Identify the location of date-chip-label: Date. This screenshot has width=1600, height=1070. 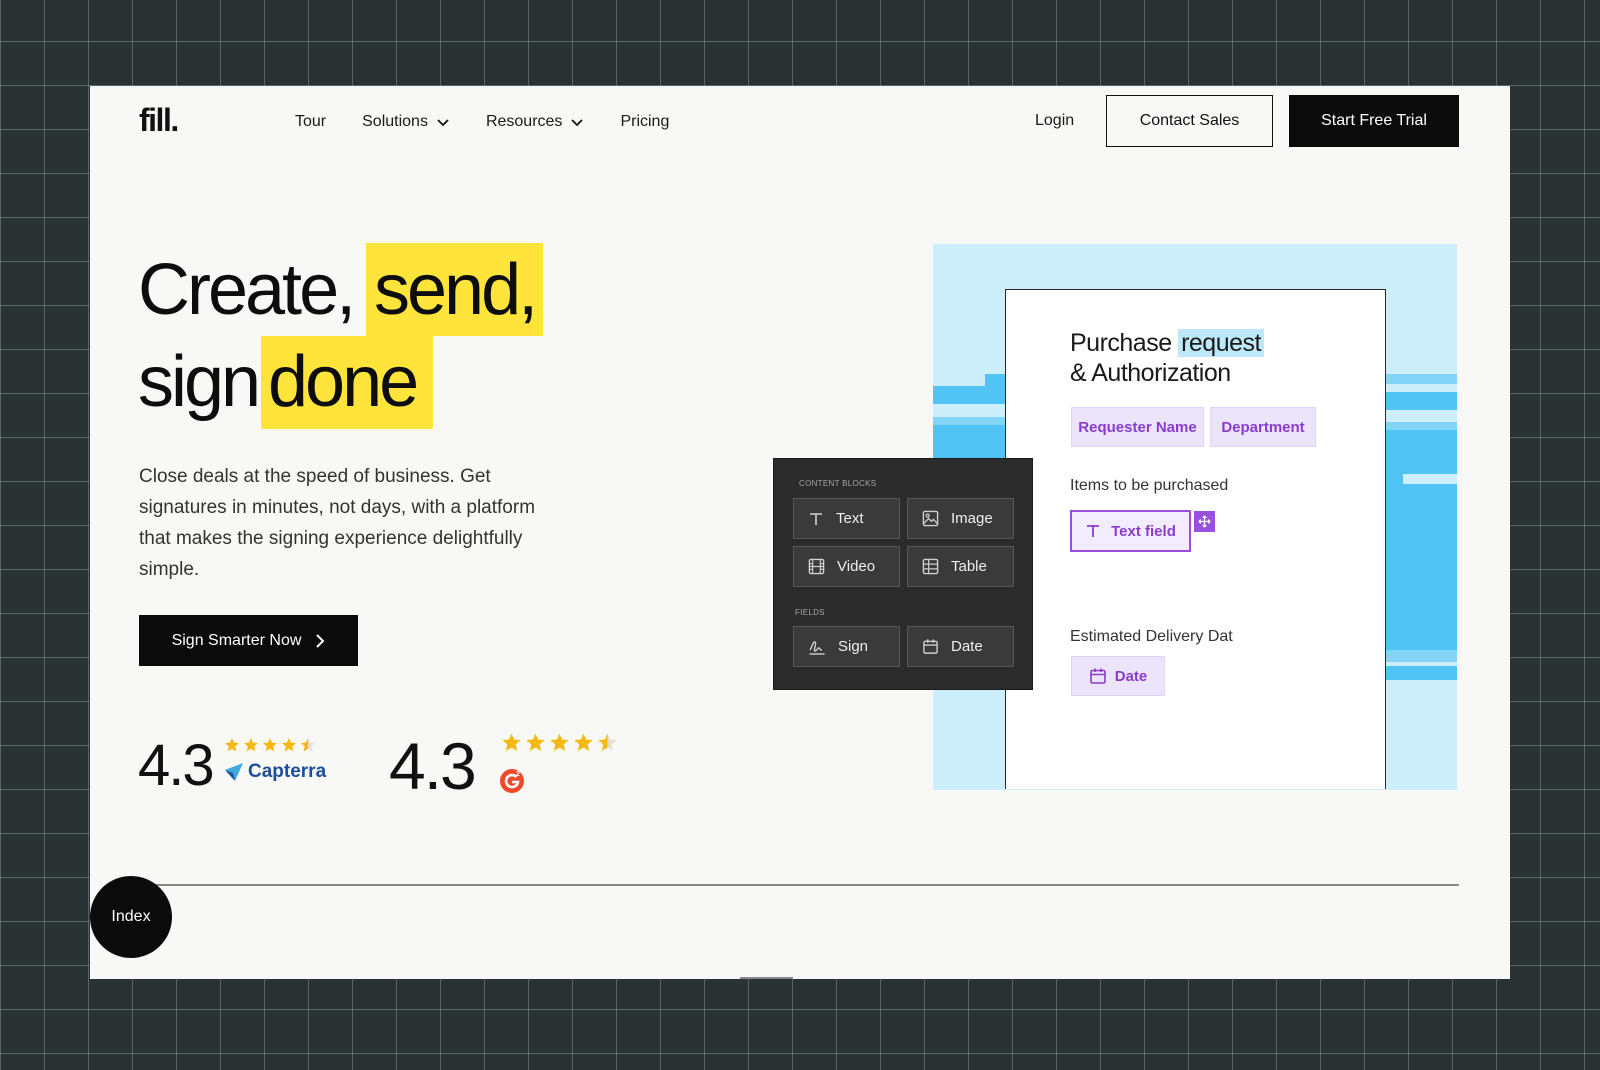
(1131, 676).